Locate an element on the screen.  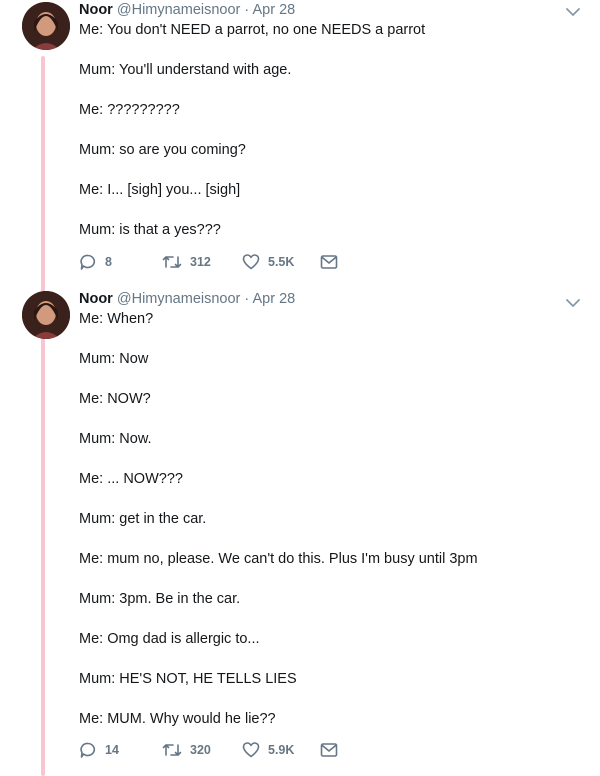
like-count: 5.5K is located at coordinates (281, 262).